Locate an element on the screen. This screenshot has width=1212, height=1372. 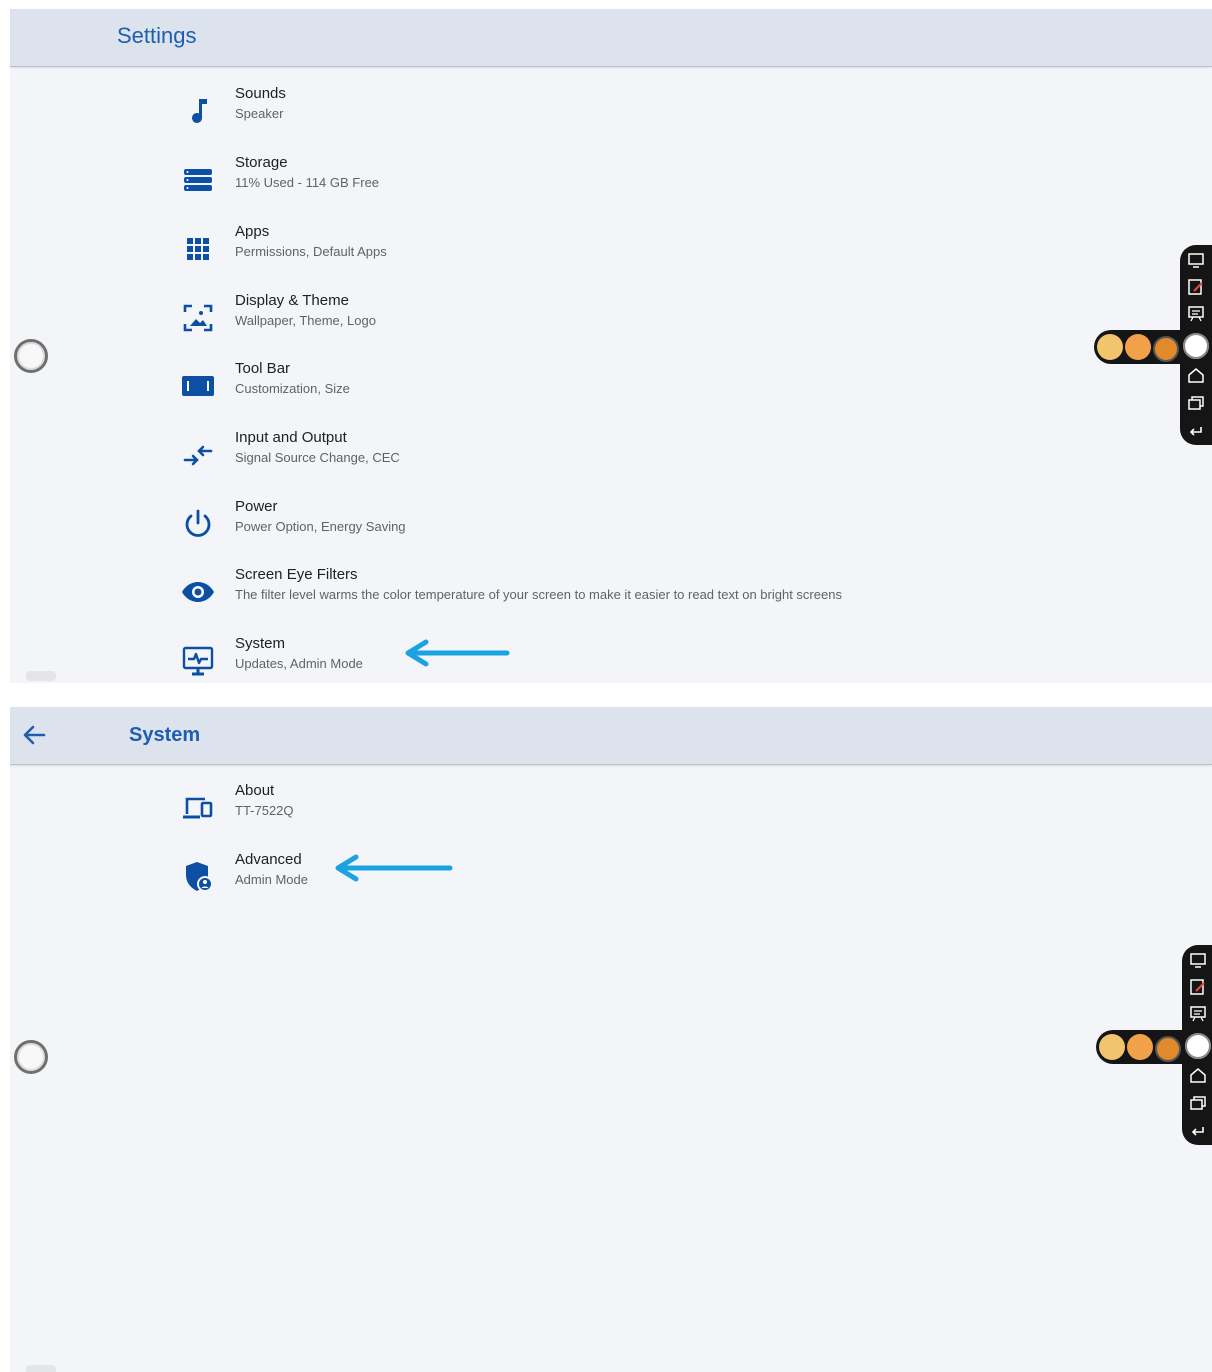
power-icon is located at coordinates (198, 524).